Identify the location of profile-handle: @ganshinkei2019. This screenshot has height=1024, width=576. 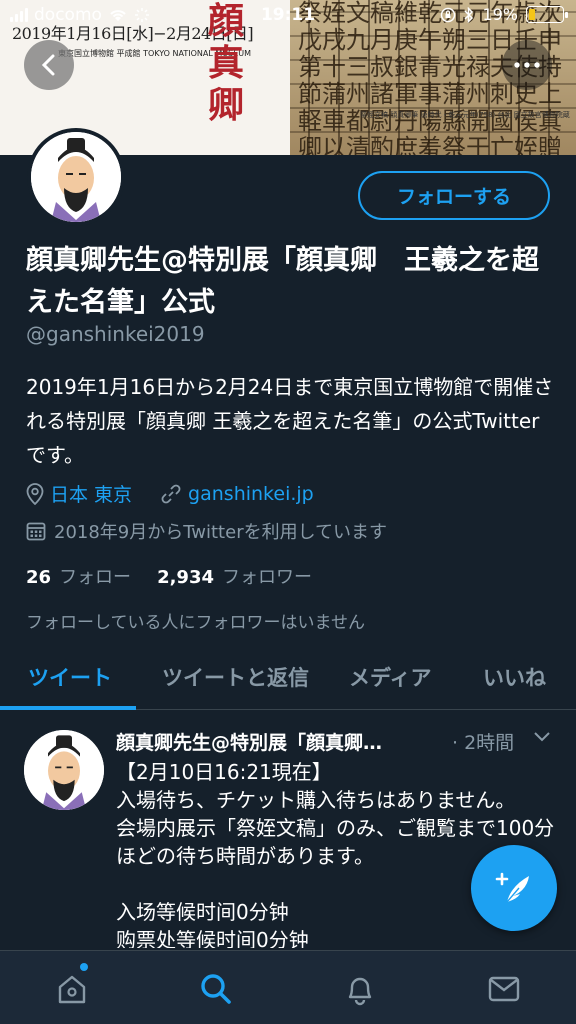
(115, 334).